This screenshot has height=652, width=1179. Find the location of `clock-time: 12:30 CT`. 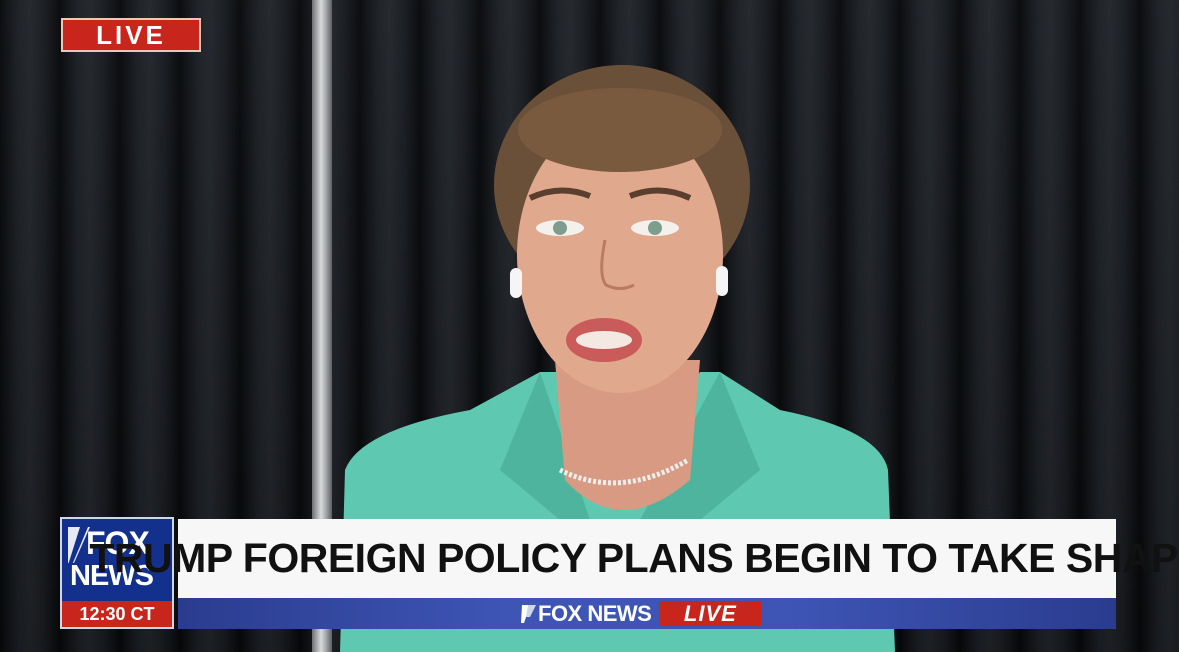

clock-time: 12:30 CT is located at coordinates (117, 614).